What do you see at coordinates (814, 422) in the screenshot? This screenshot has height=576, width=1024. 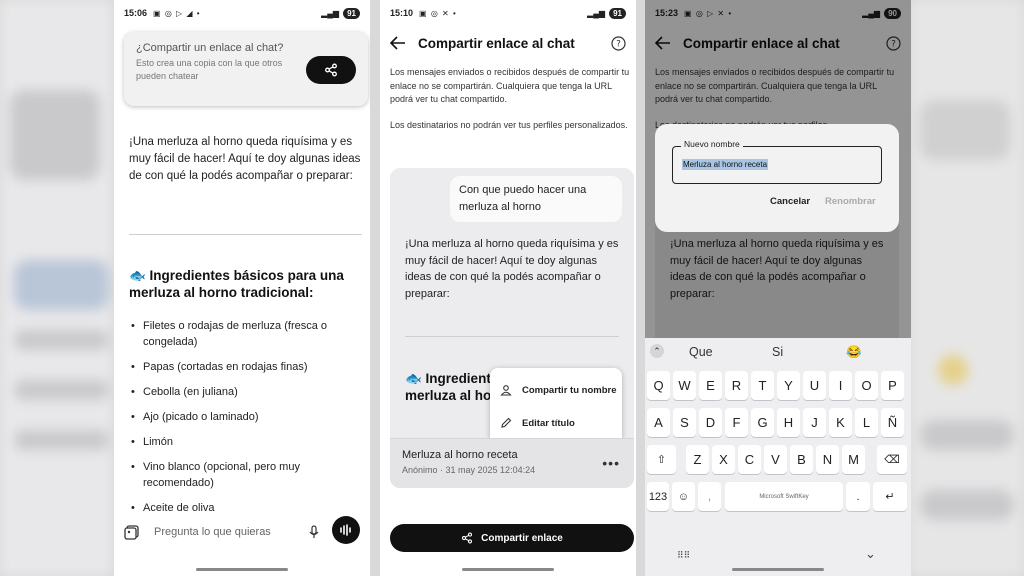 I see `key: J` at bounding box center [814, 422].